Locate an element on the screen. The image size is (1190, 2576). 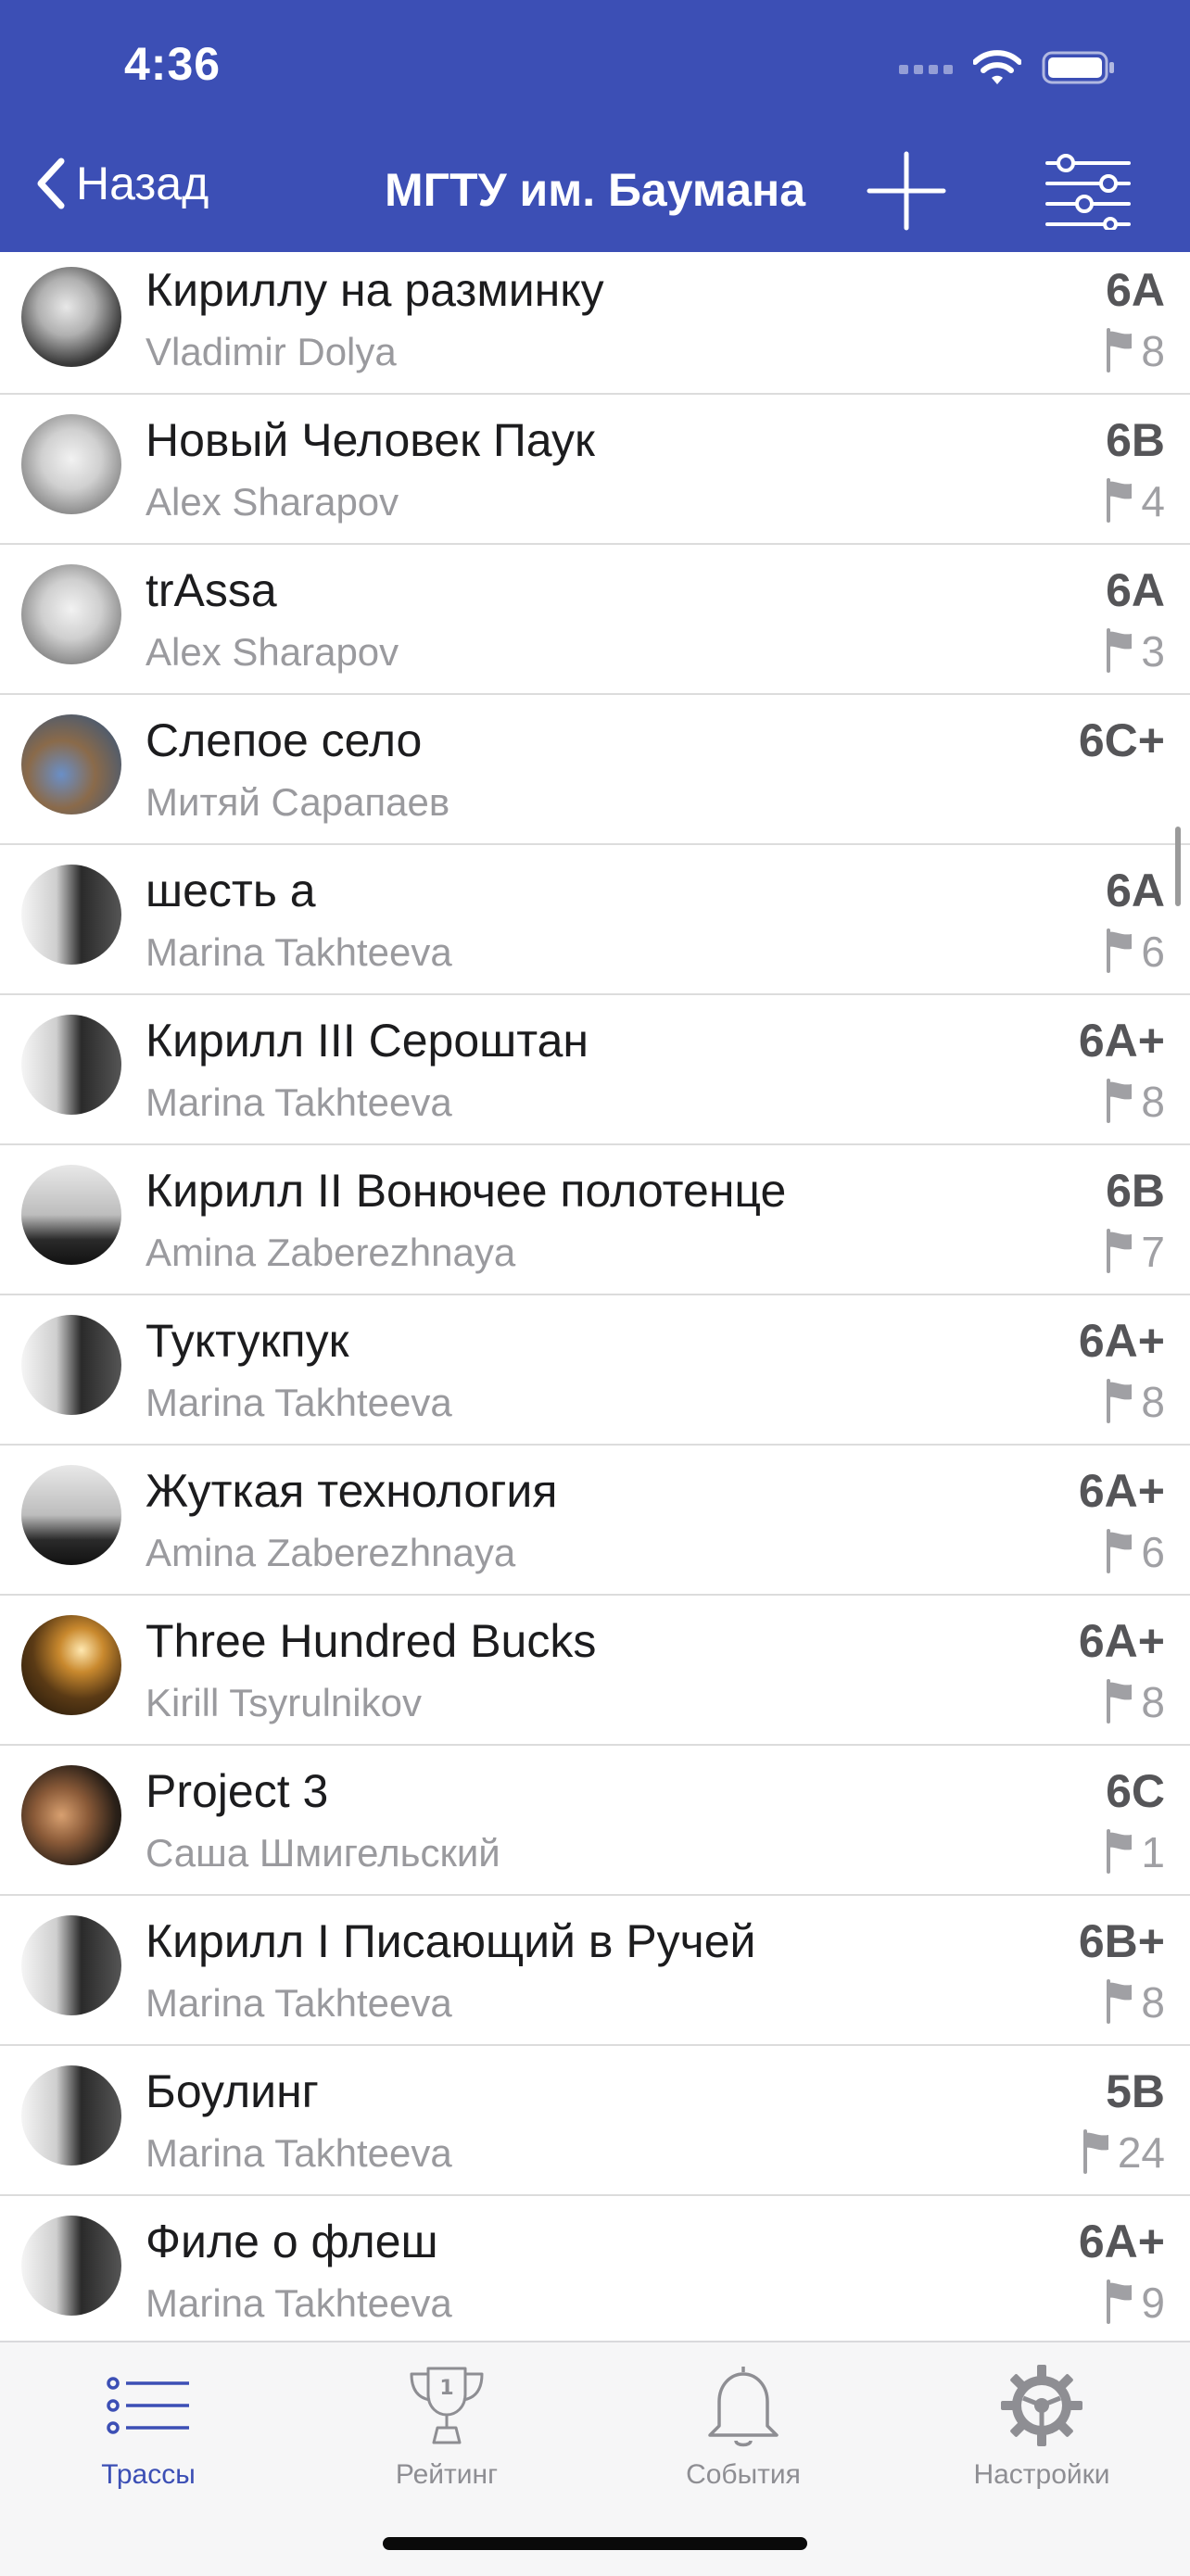
route-name: Боулинг is located at coordinates (232, 2091).